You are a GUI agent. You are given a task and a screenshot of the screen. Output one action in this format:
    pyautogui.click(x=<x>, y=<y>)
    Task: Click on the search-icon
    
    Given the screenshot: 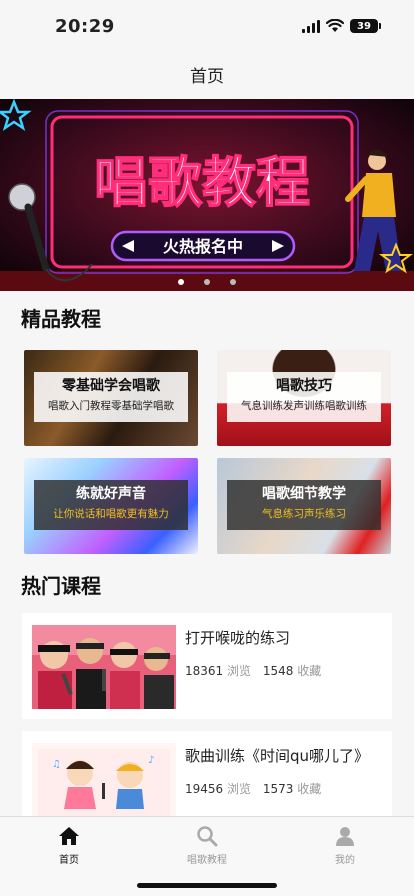 What is the action you would take?
    pyautogui.click(x=207, y=836)
    